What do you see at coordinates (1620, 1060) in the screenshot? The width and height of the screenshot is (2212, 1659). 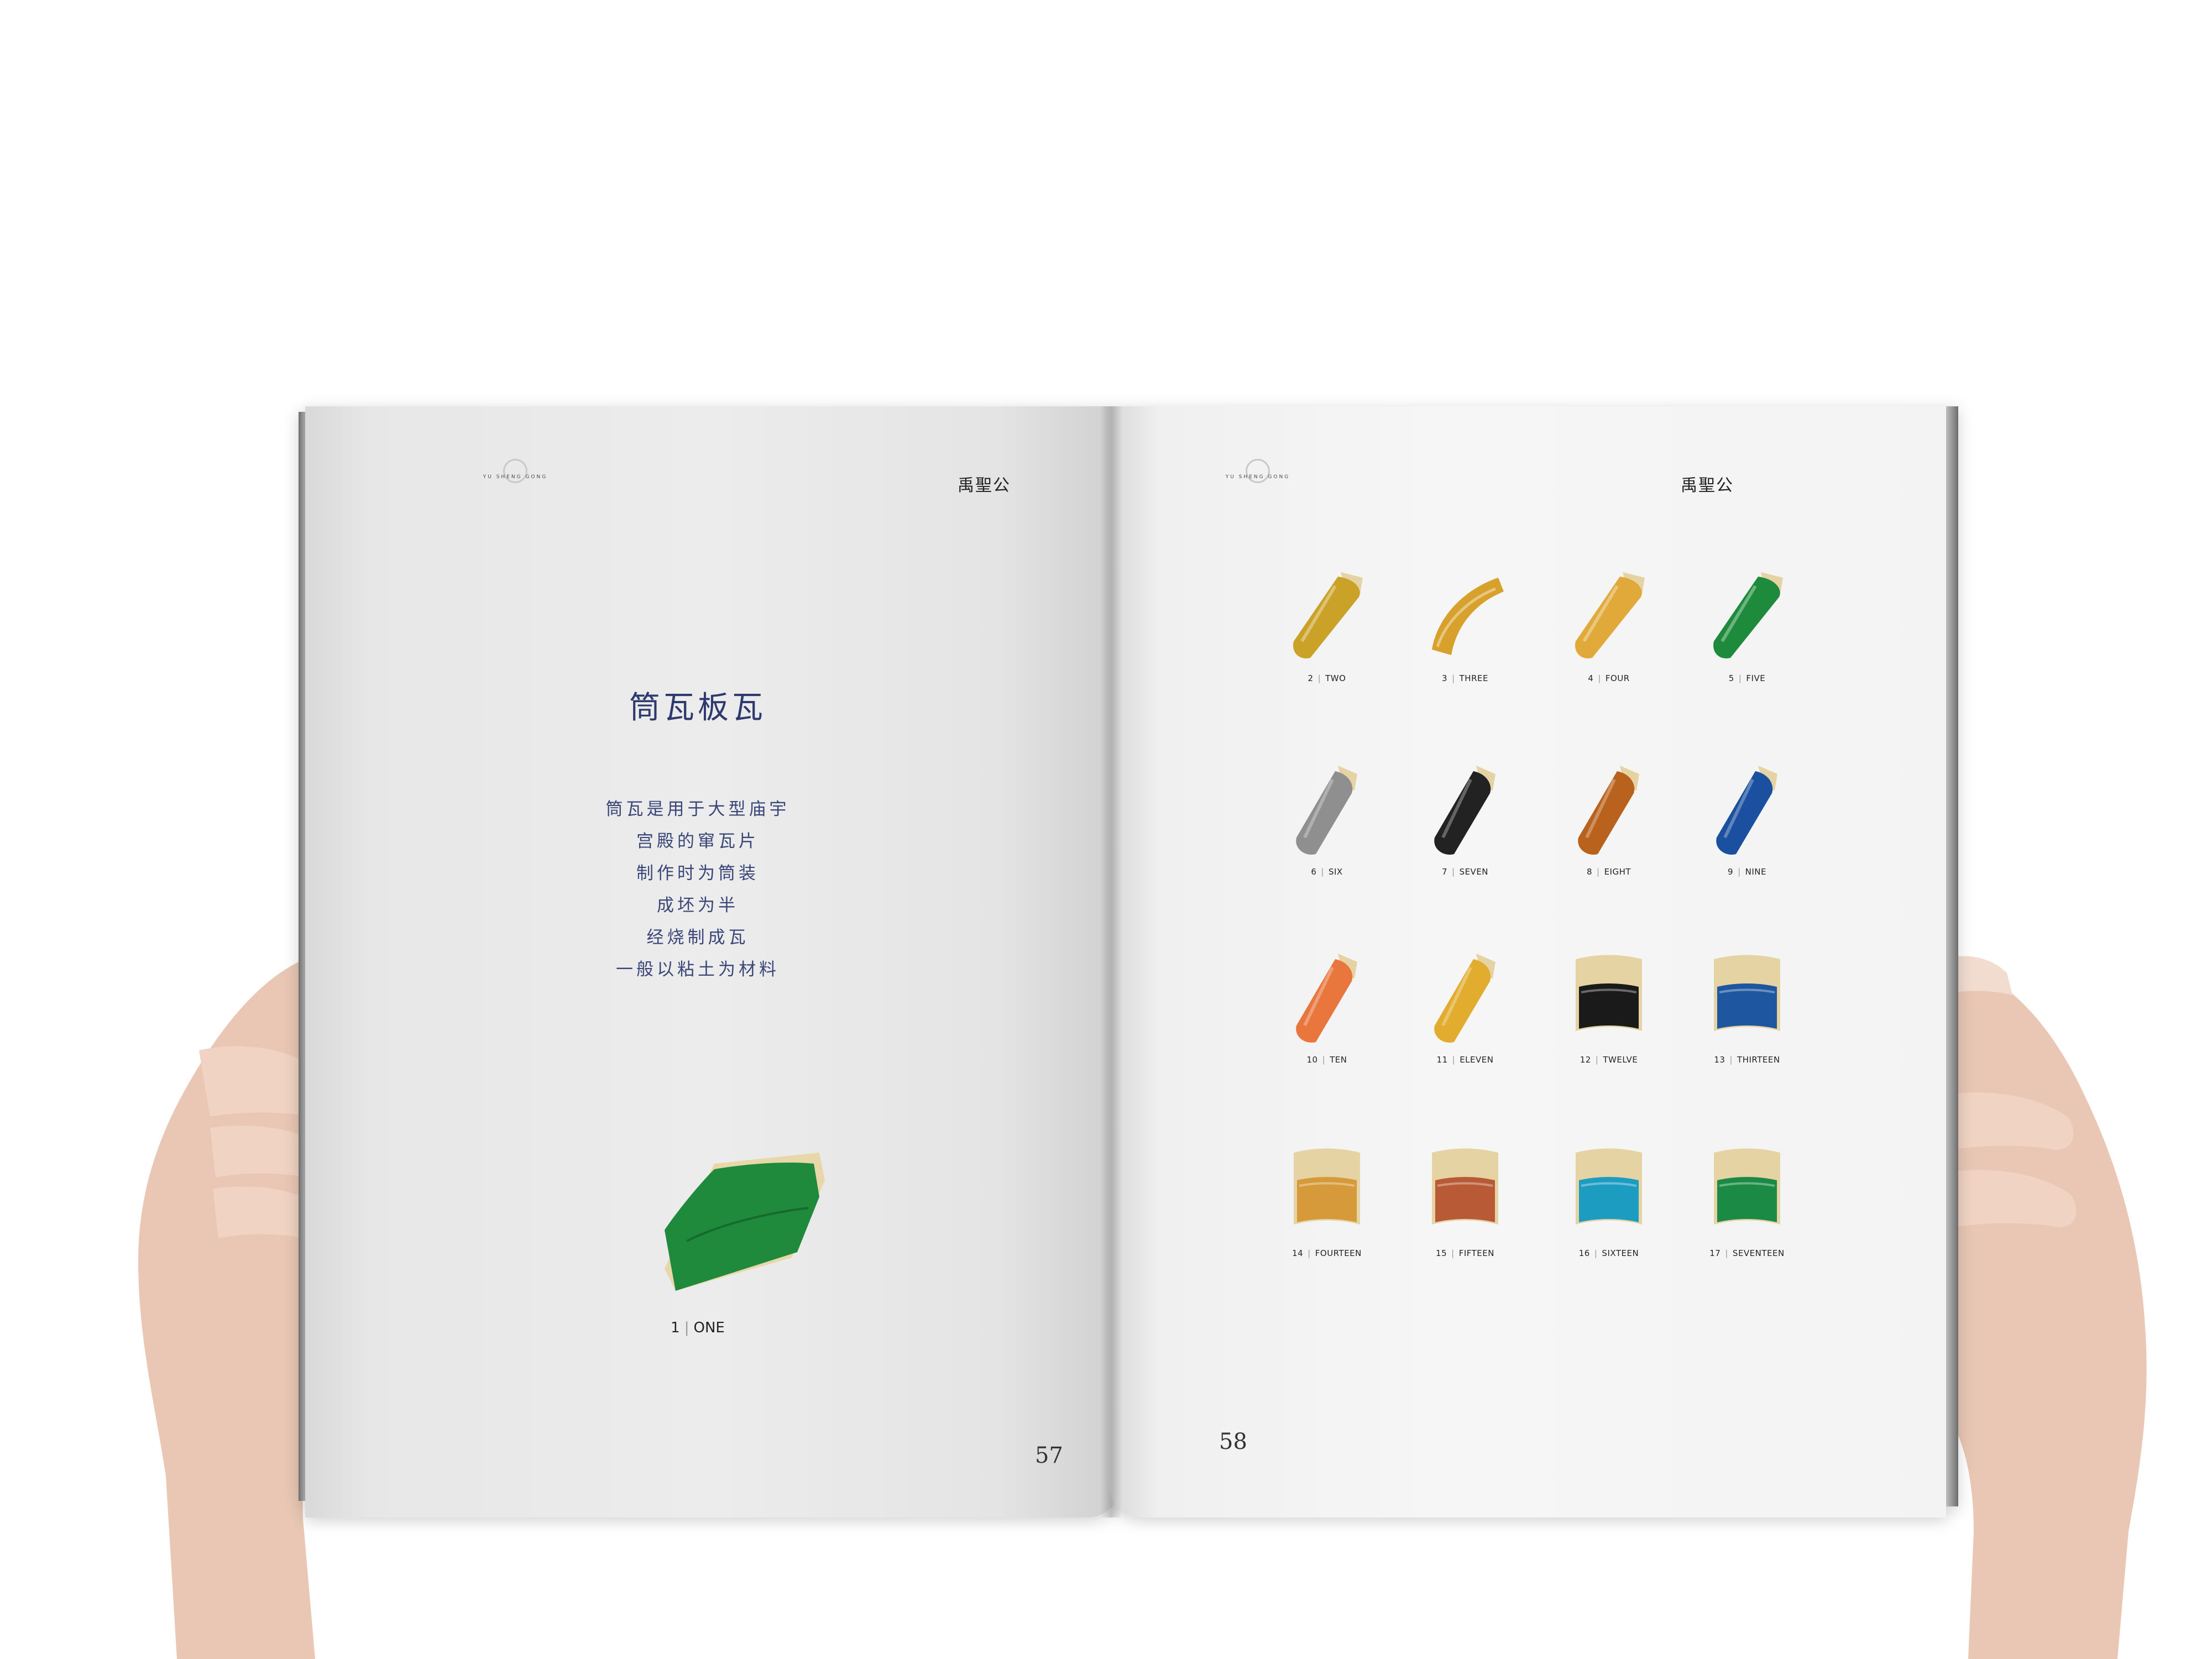 I see `tile-word: TWELVE` at bounding box center [1620, 1060].